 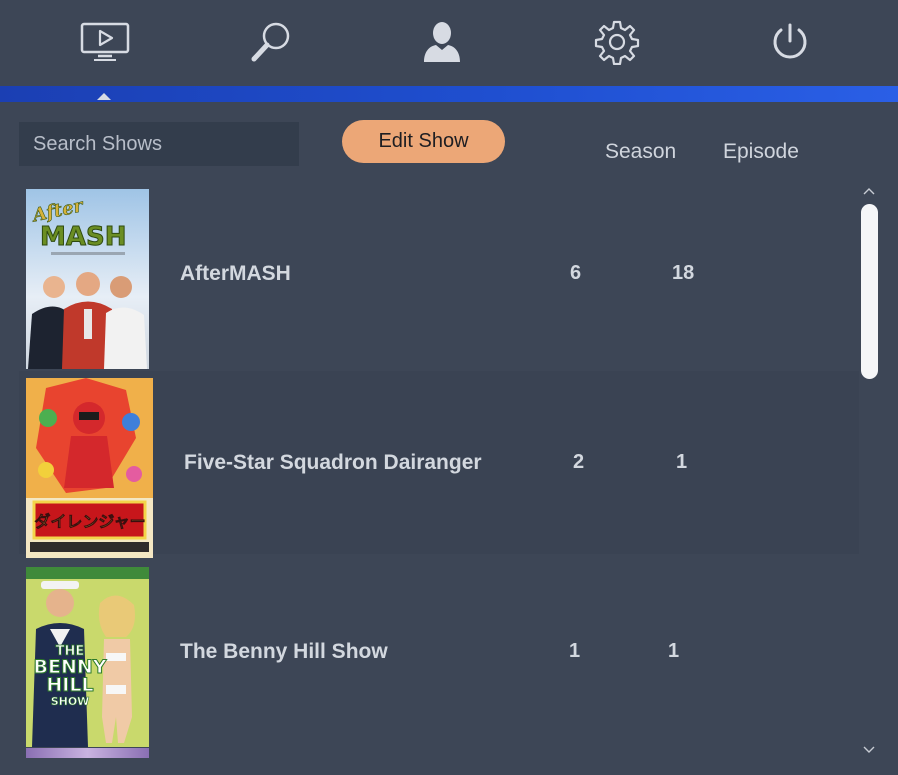 What do you see at coordinates (869, 291) in the screenshot?
I see `scrollbar-thumb` at bounding box center [869, 291].